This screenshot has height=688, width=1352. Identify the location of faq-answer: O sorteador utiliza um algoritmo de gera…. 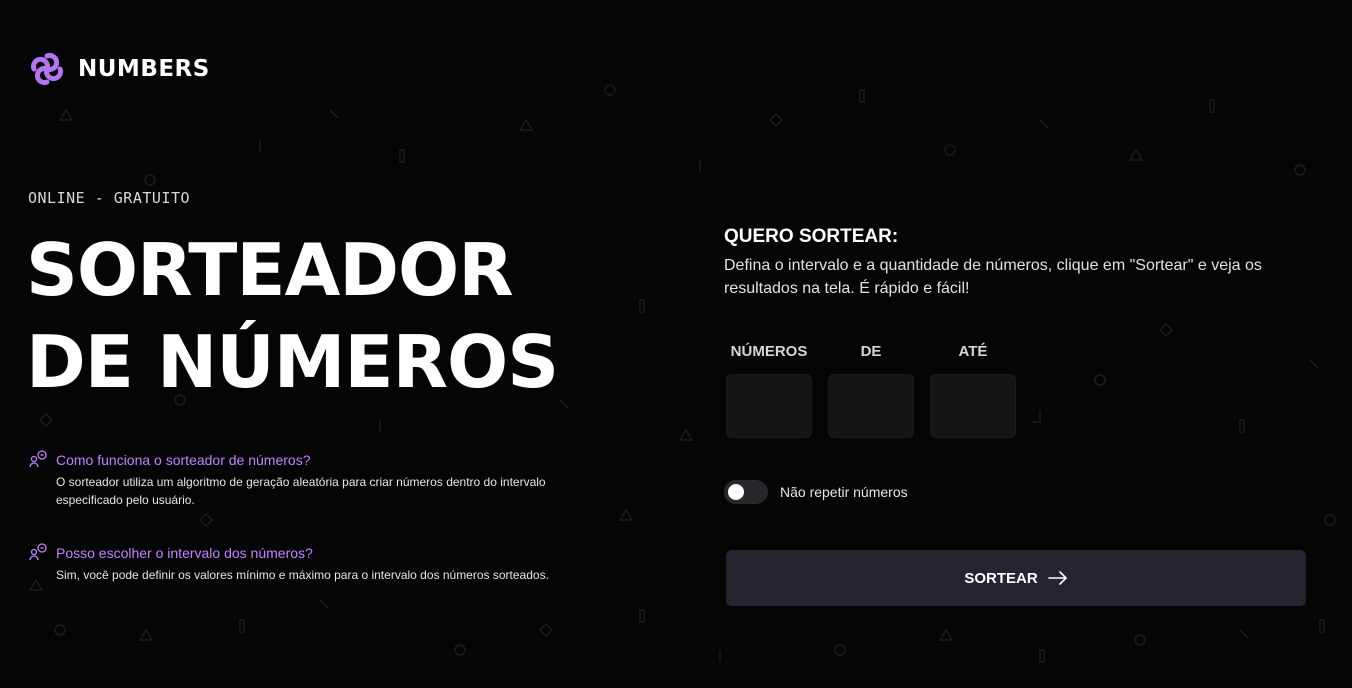
(322, 491).